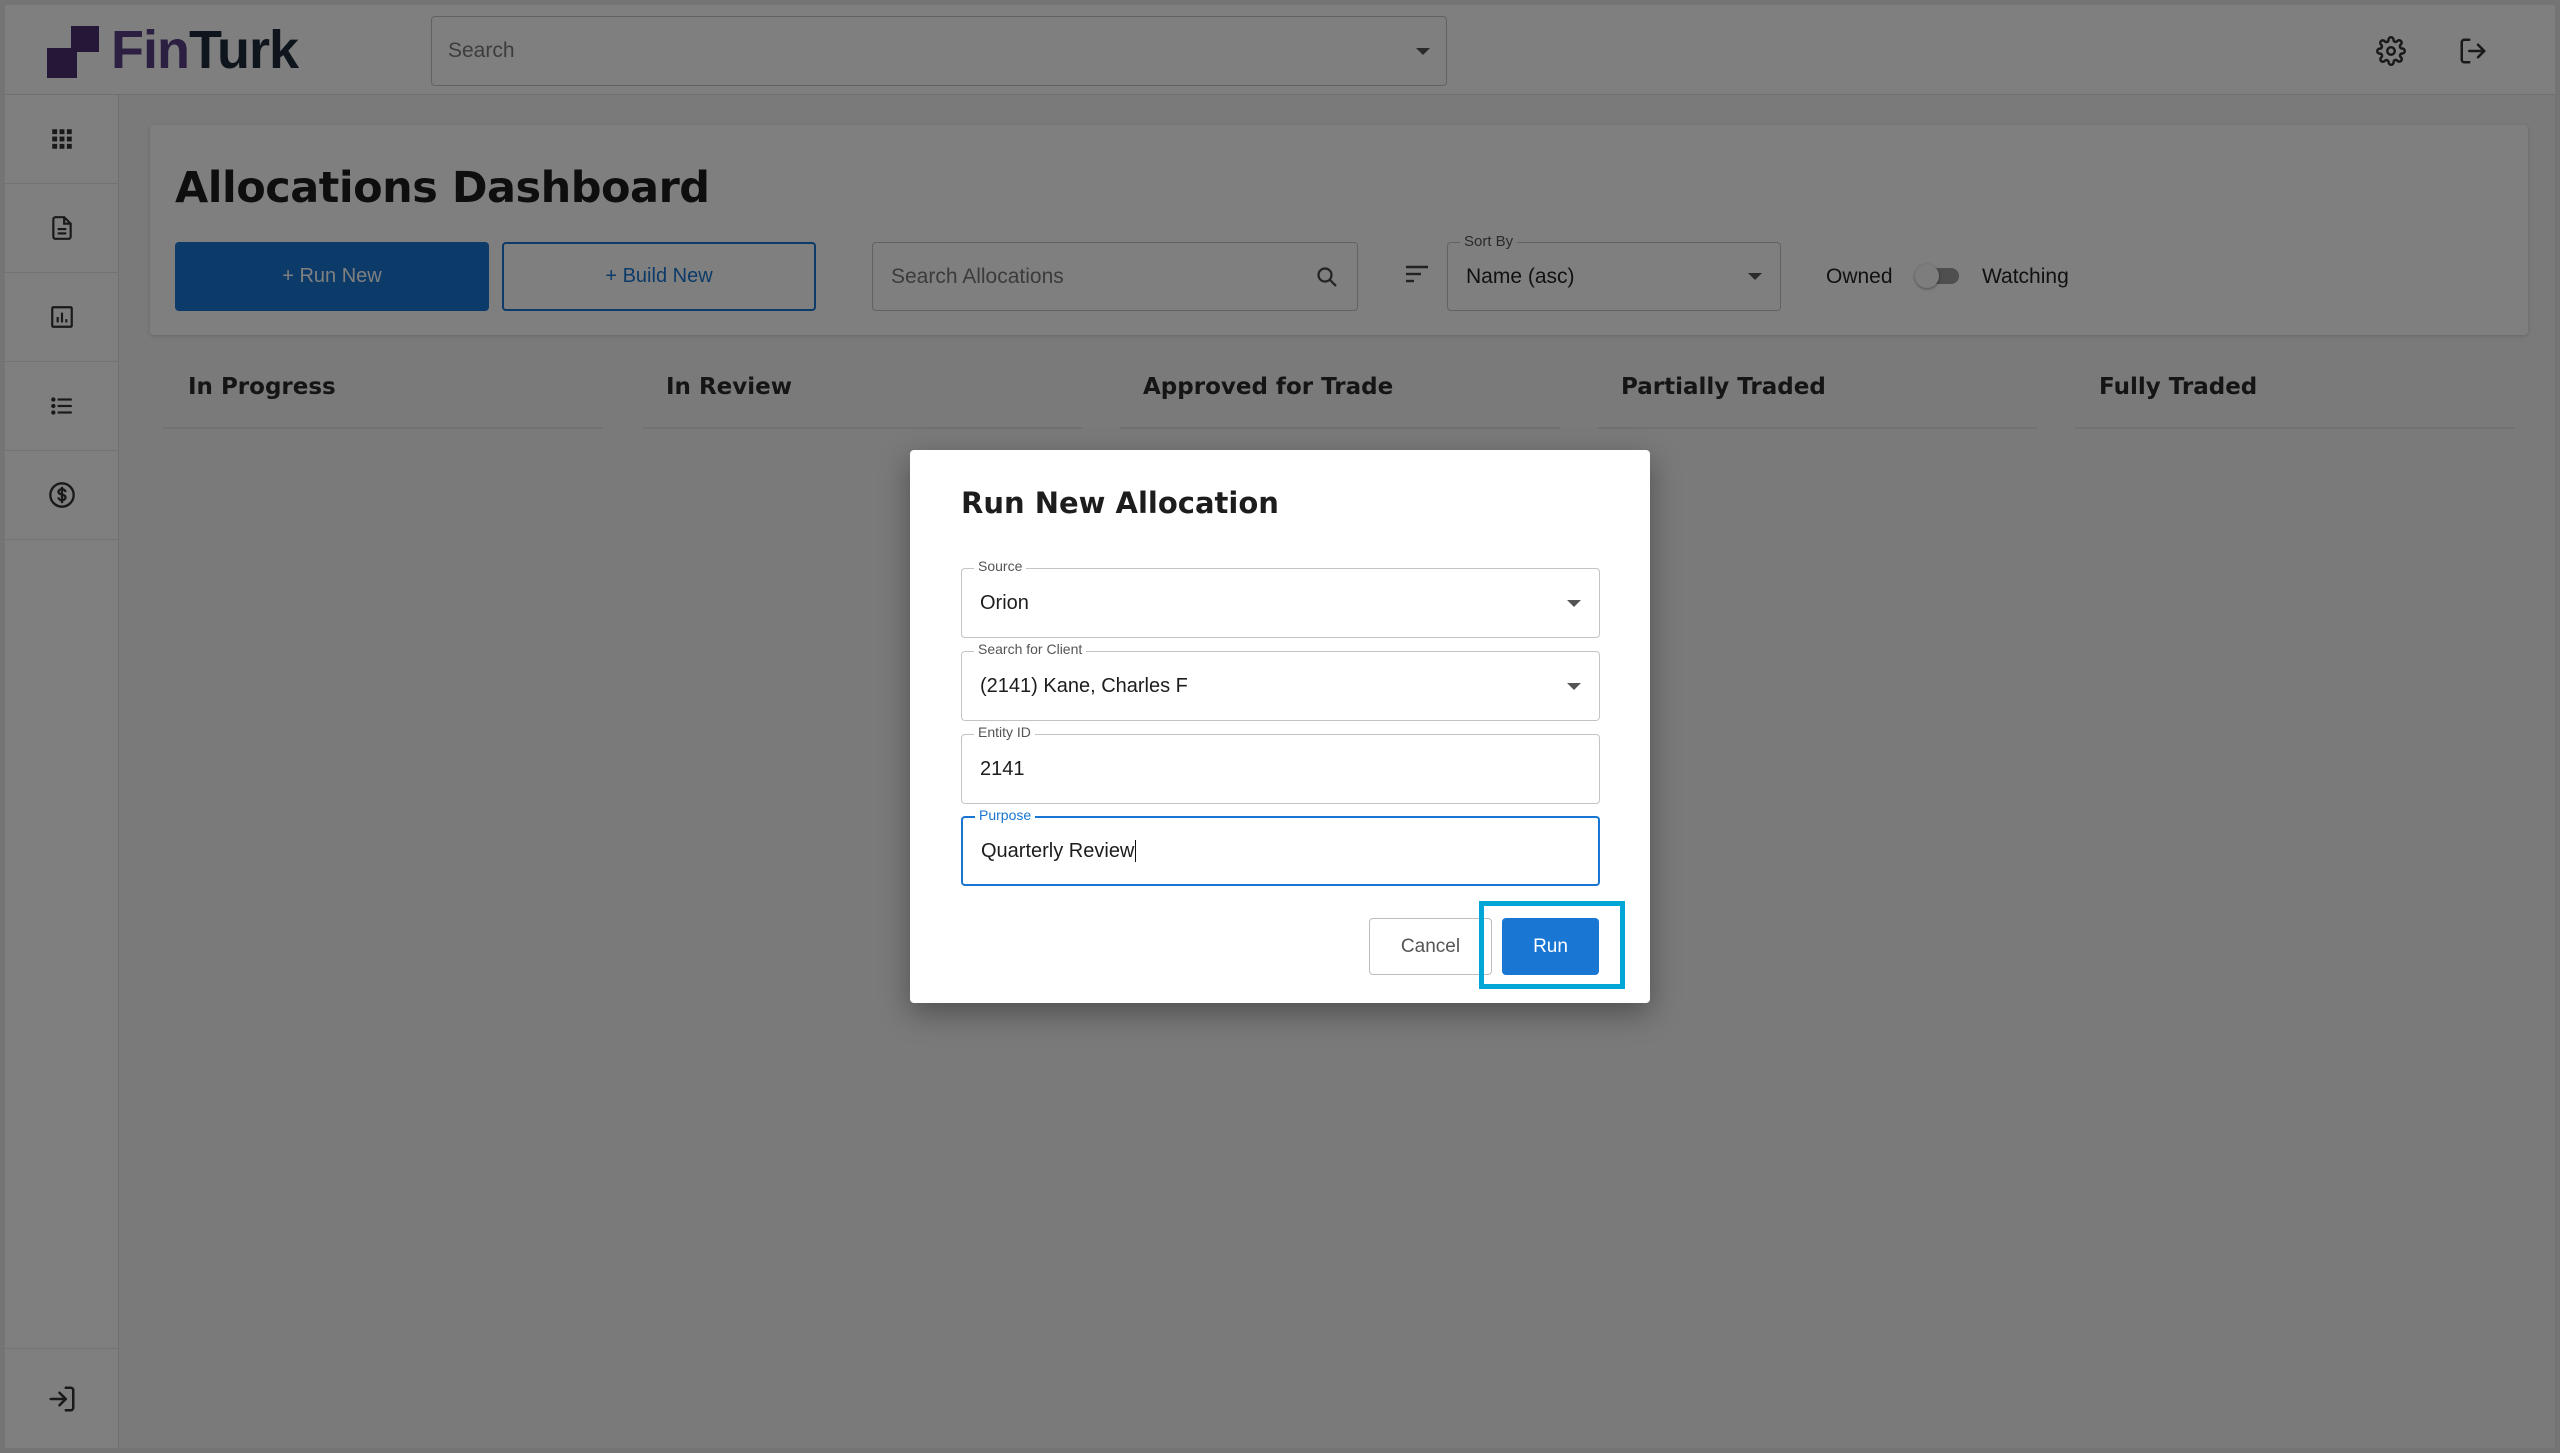  I want to click on cancel-button: Cancel, so click(1430, 946).